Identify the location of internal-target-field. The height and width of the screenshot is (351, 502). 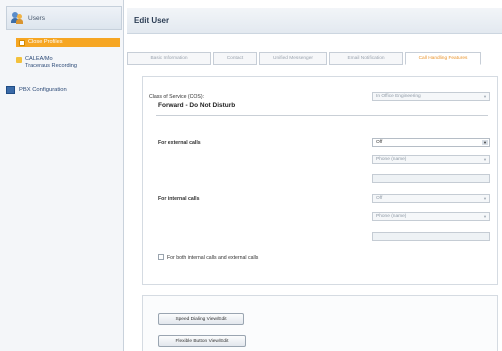
(431, 236).